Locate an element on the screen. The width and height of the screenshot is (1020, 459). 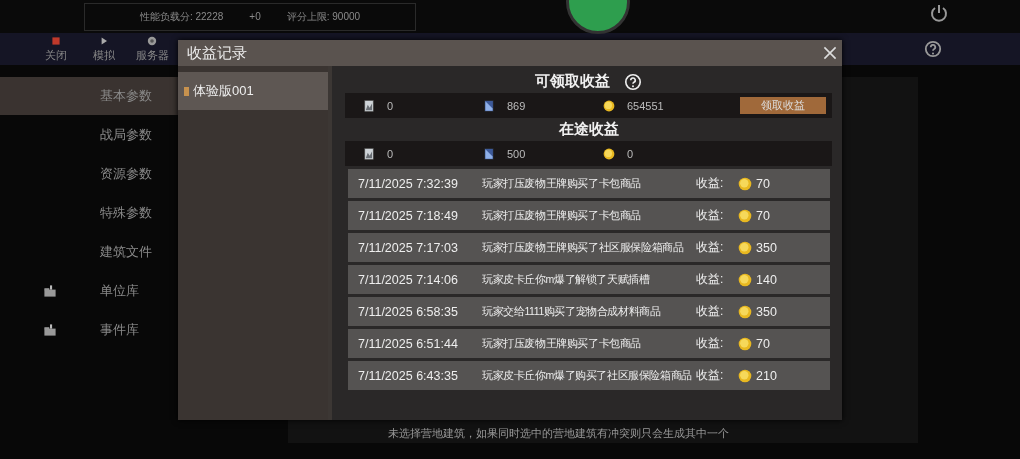
claim-button: 领取收益 is located at coordinates (783, 105).